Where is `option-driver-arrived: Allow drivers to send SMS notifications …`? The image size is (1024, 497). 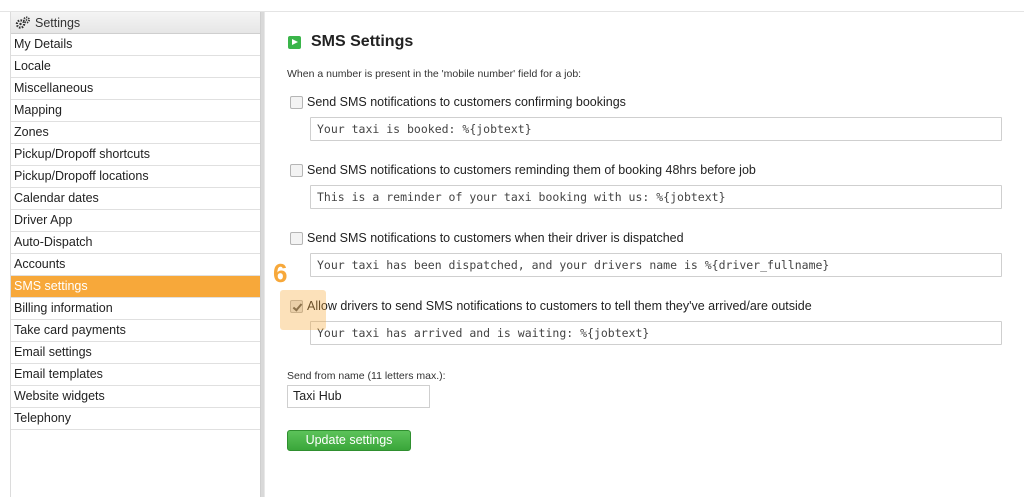
option-driver-arrived: Allow drivers to send SMS notifications … is located at coordinates (551, 306).